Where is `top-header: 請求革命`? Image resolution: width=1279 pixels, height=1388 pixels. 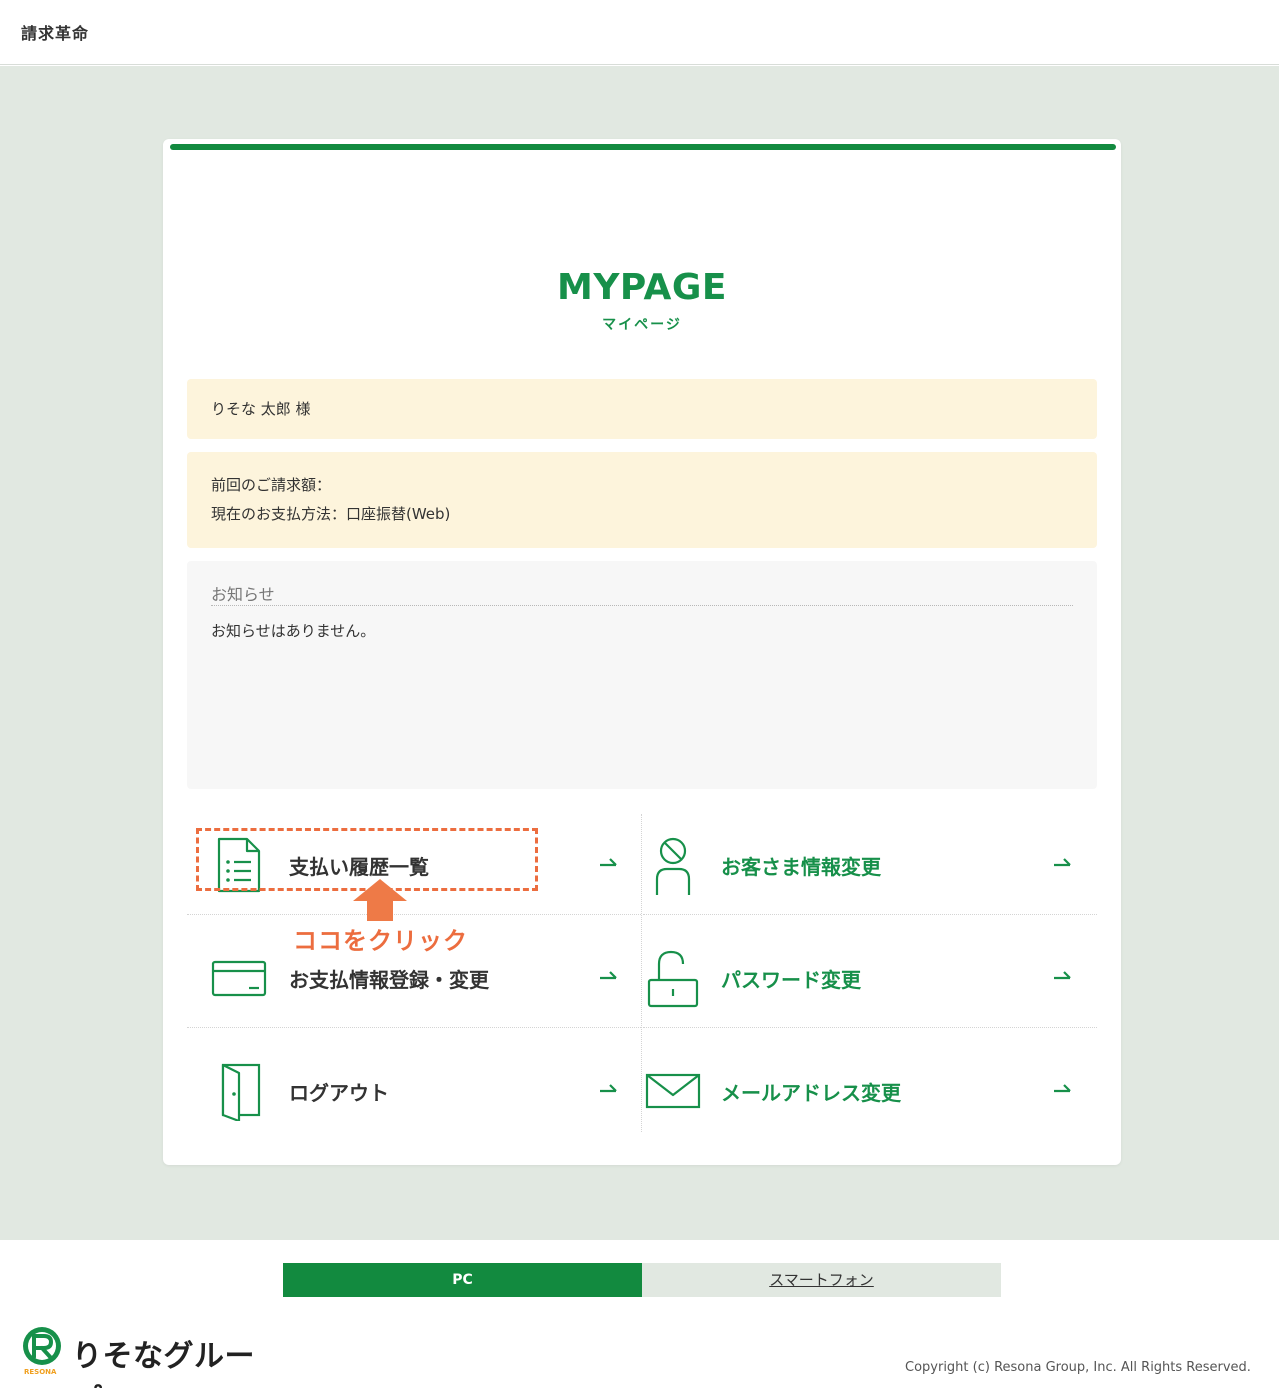 top-header: 請求革命 is located at coordinates (639, 32).